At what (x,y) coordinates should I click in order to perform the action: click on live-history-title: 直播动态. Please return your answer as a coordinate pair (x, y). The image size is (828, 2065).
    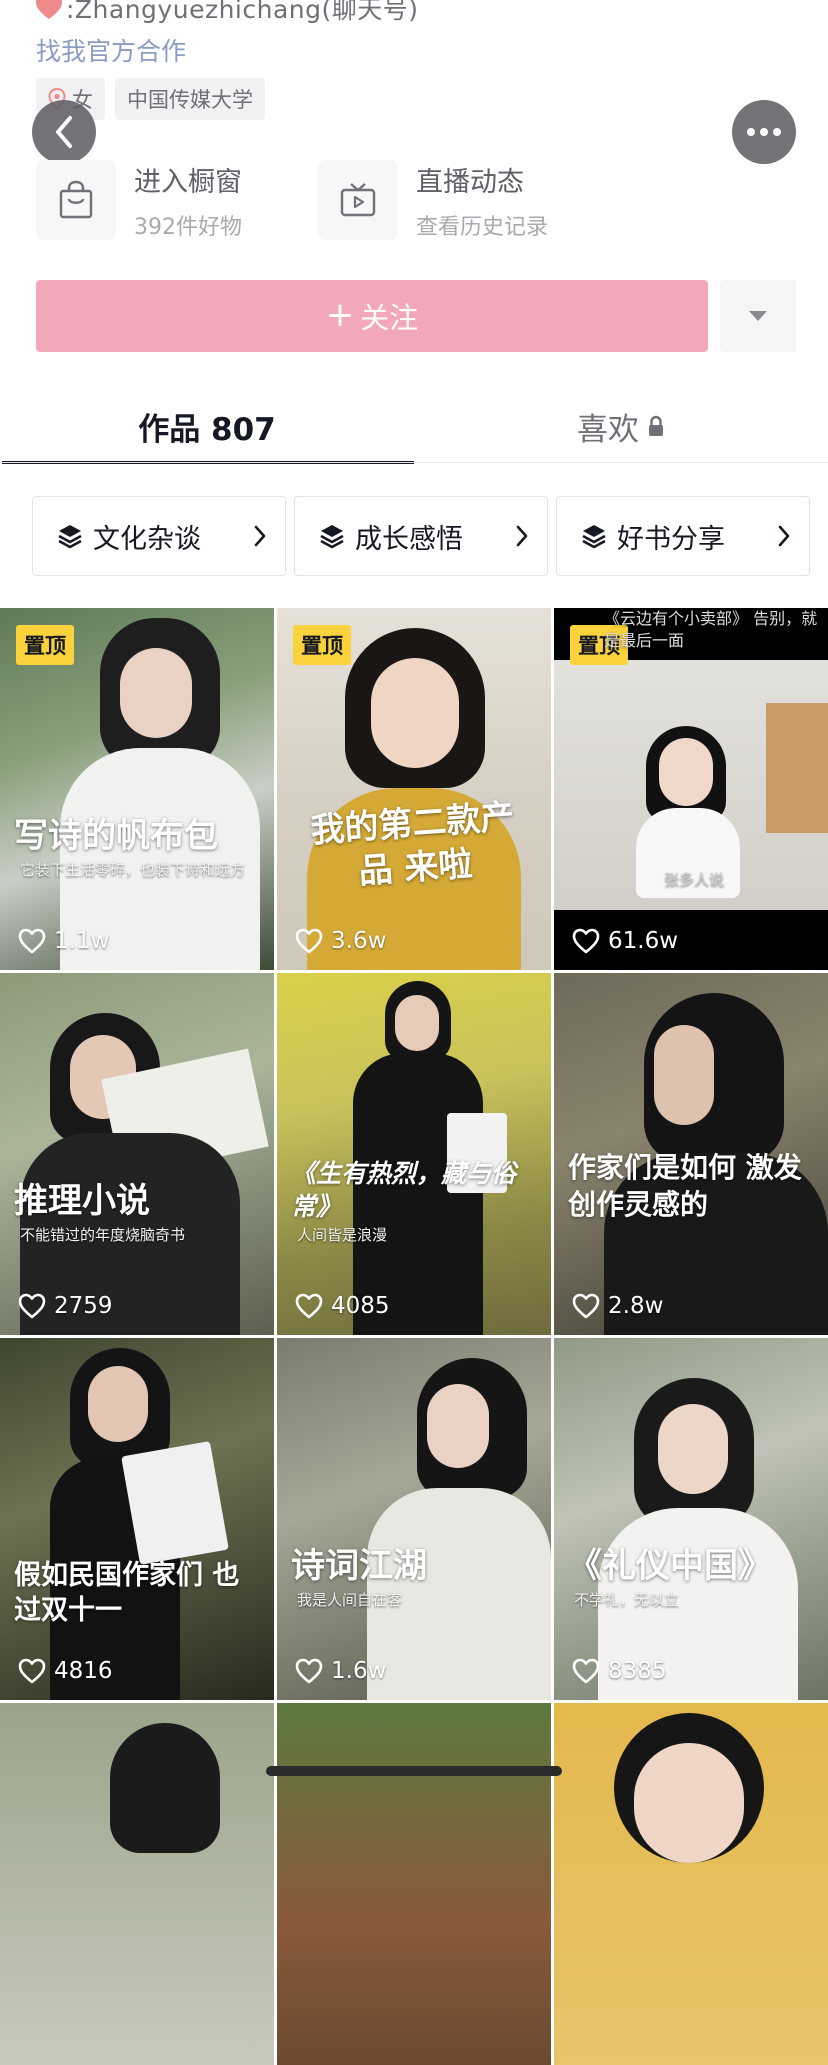
    Looking at the image, I should click on (470, 182).